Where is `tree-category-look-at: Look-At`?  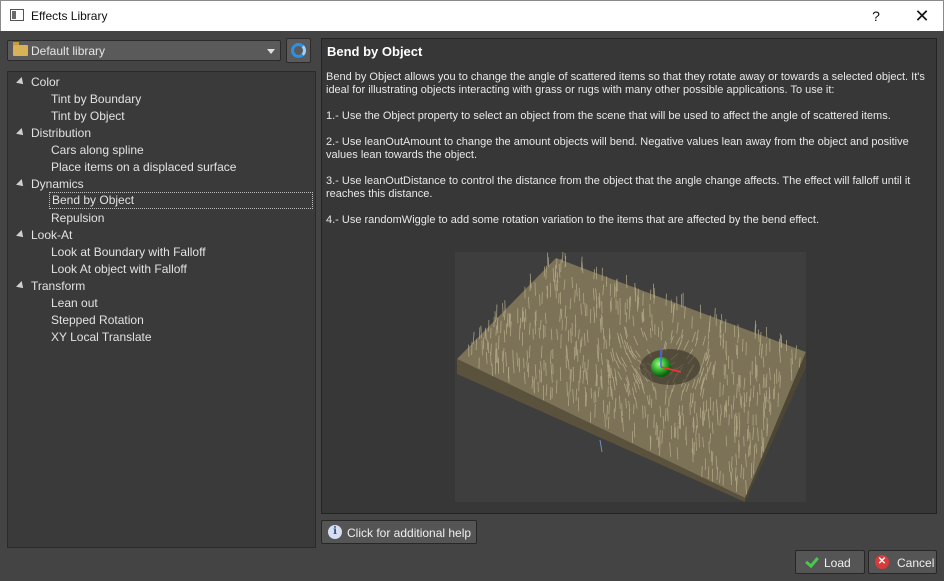
tree-category-look-at: Look-At is located at coordinates (160, 235).